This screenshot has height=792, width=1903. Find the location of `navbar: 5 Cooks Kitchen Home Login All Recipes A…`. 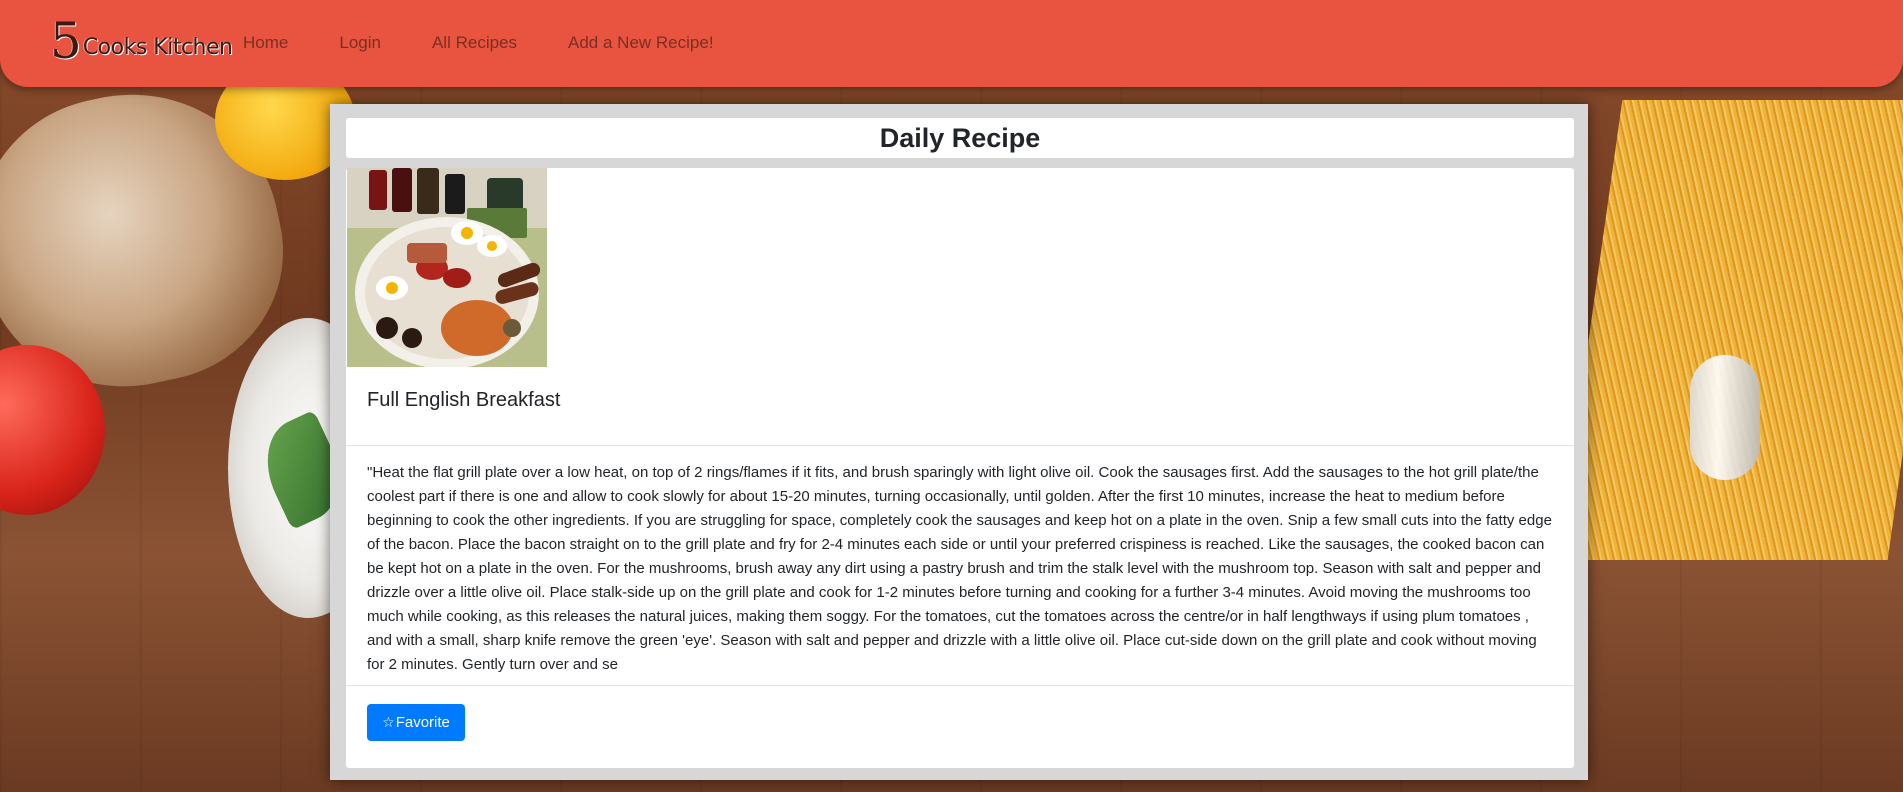

navbar: 5 Cooks Kitchen Home Login All Recipes A… is located at coordinates (951, 43).